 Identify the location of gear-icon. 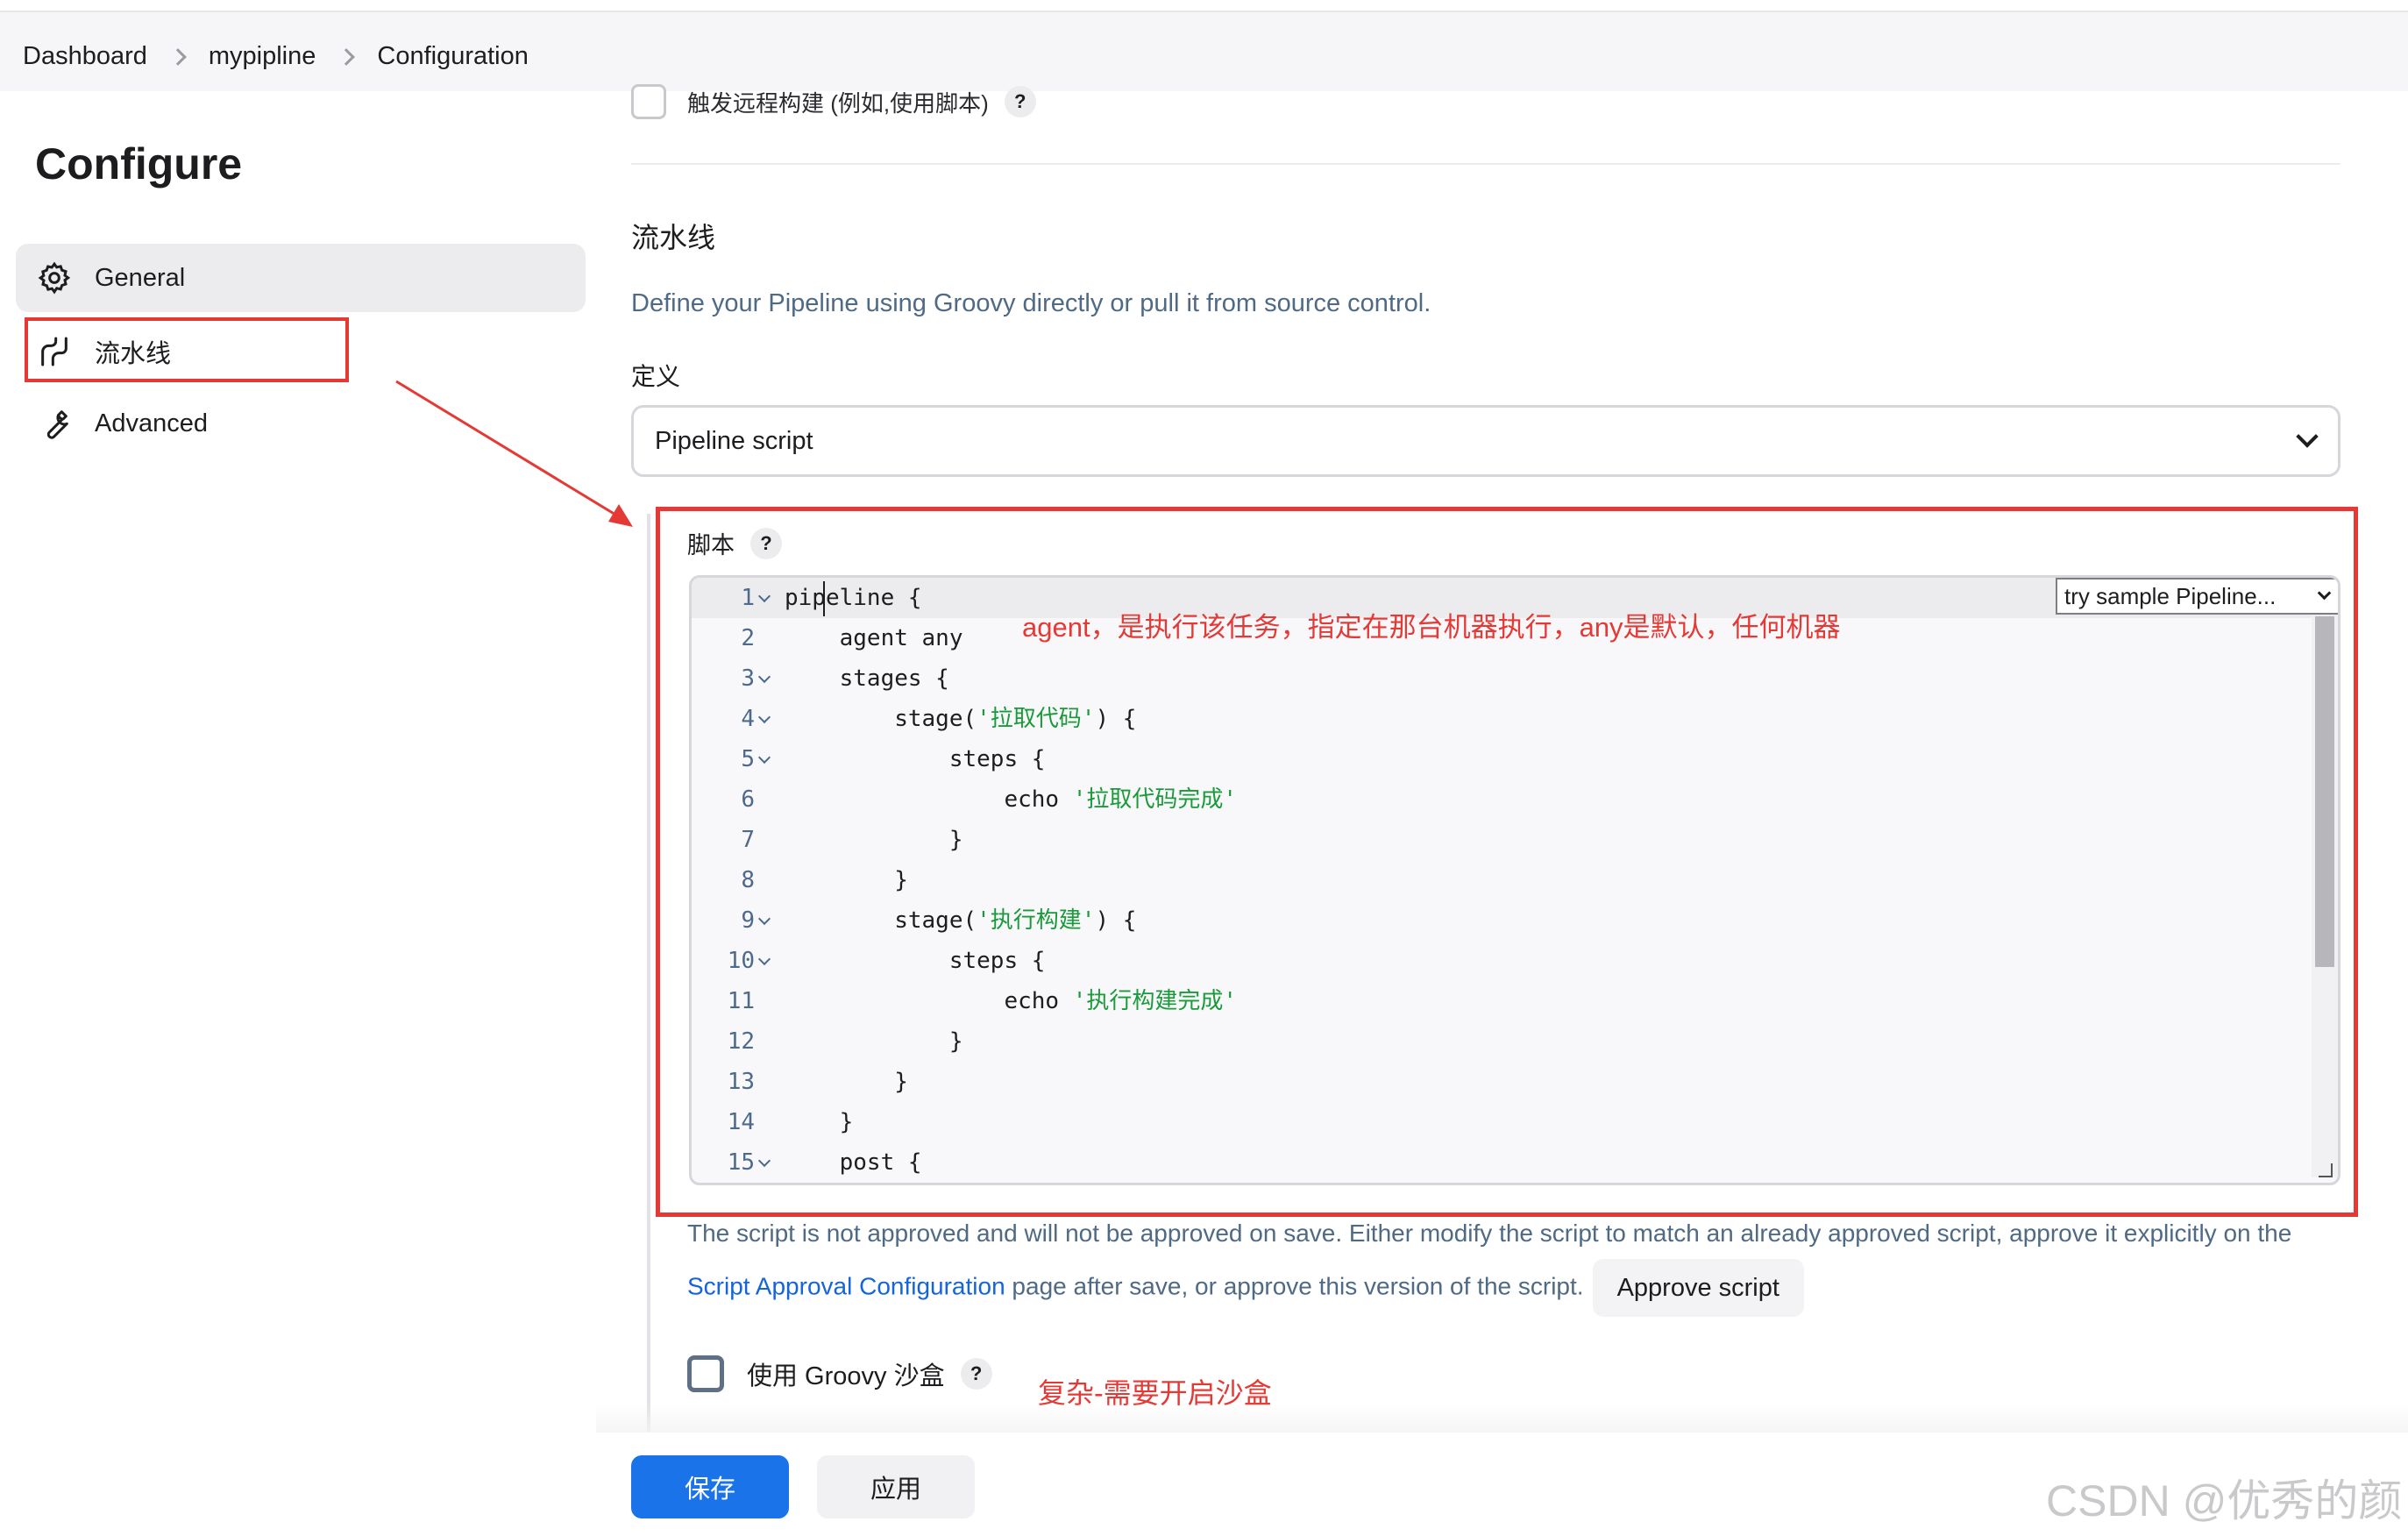
(54, 278).